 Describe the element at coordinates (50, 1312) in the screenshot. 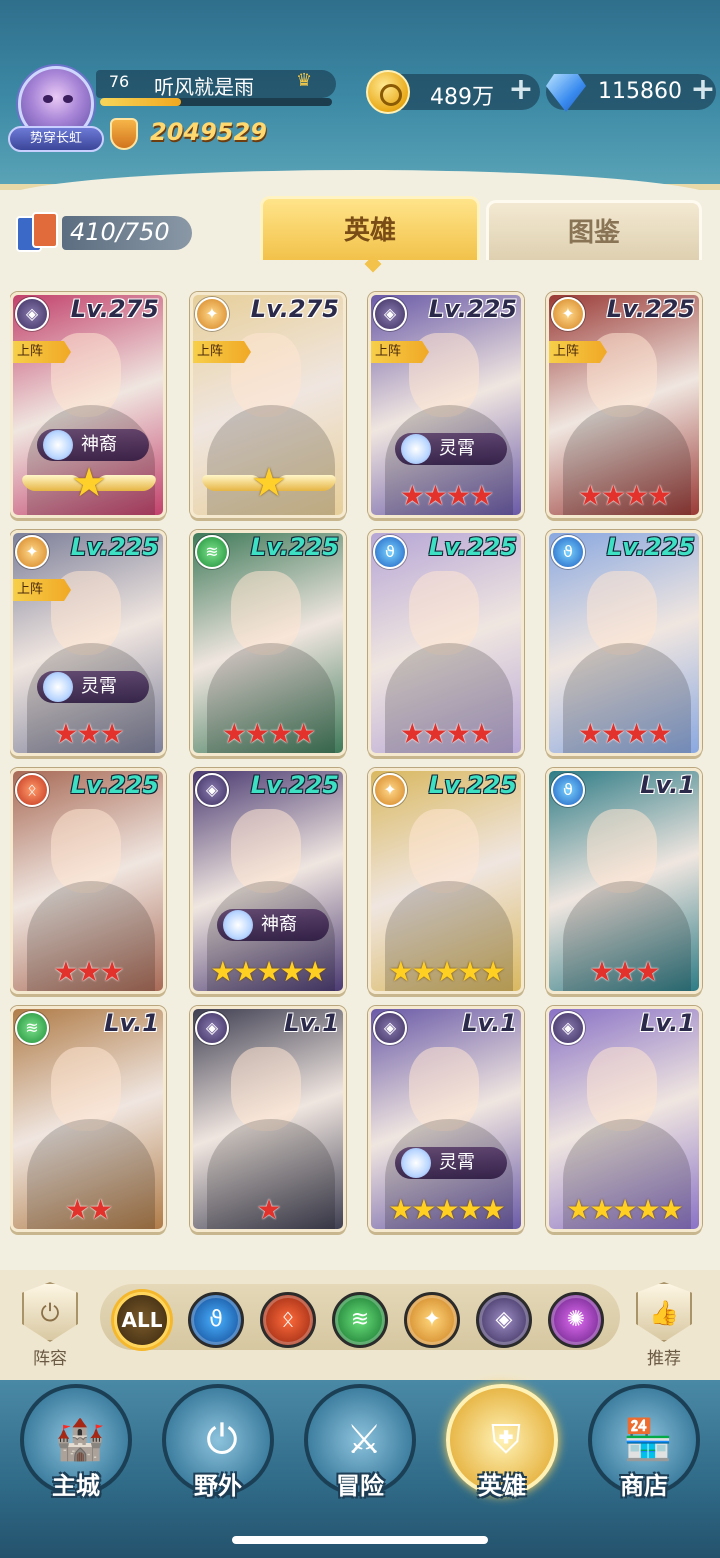

I see `lineup-icon: ⏻` at that location.